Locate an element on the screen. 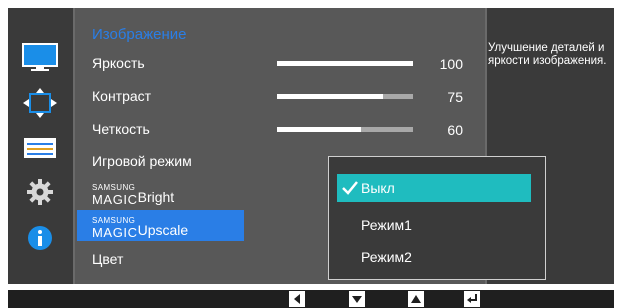 This screenshot has width=619, height=308. upscale-options-dropdown: Выкл Режим1 Режим2 is located at coordinates (437, 218).